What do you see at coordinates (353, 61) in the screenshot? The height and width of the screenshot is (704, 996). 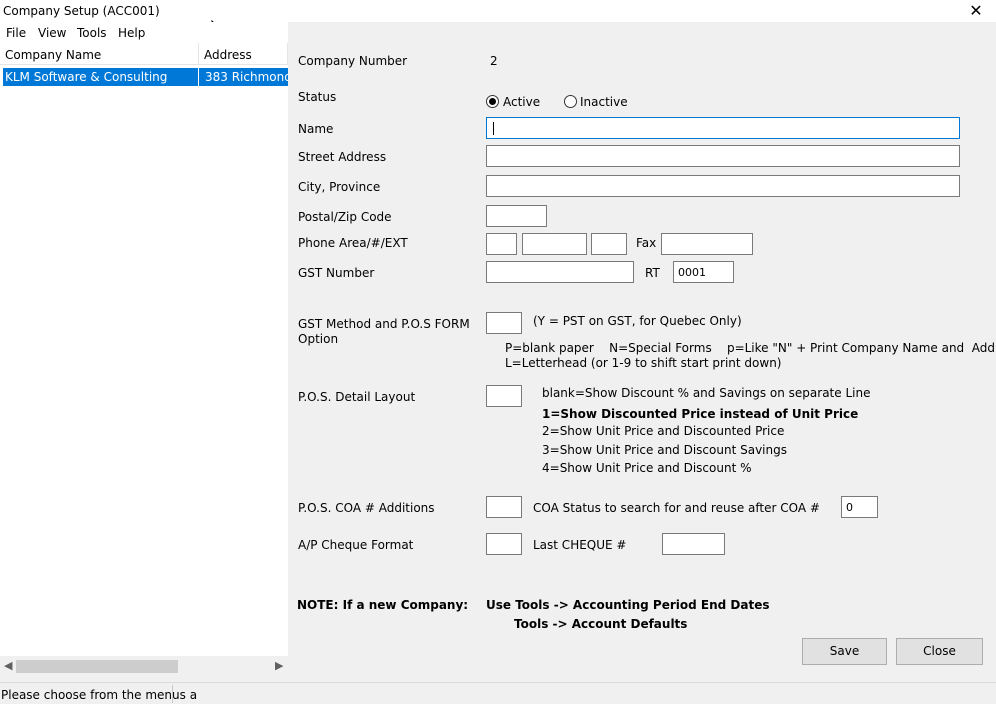 I see `company-number-label: Company Number` at bounding box center [353, 61].